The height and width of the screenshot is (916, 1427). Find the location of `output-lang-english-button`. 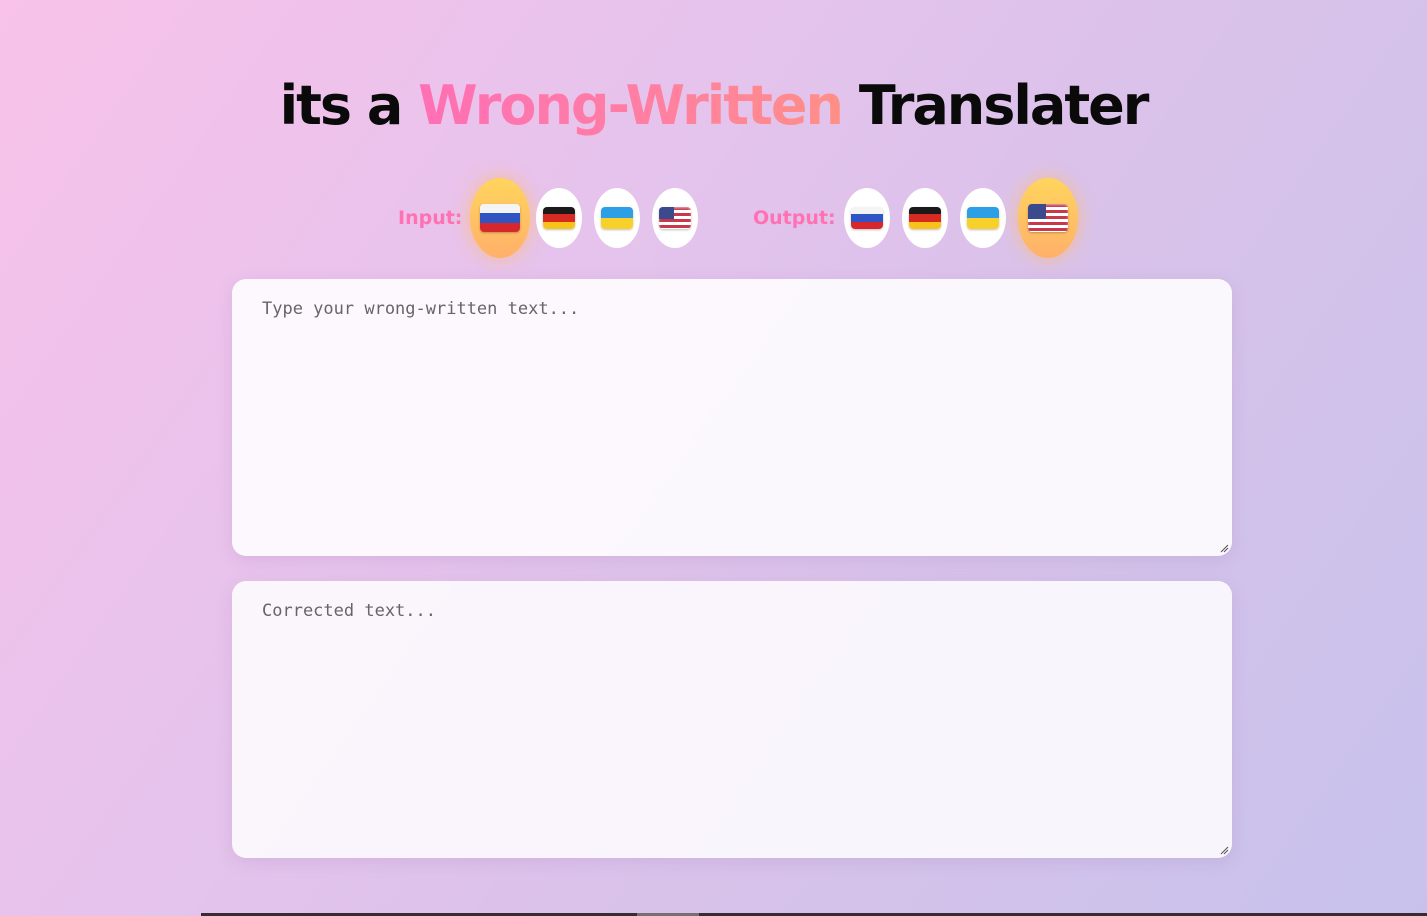

output-lang-english-button is located at coordinates (1047, 218).